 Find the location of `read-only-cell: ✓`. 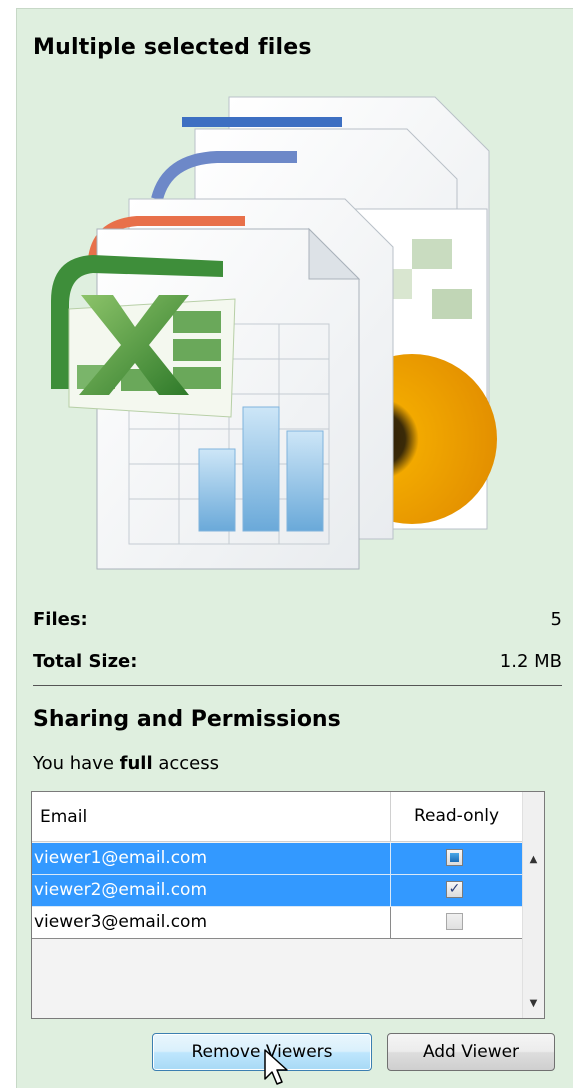

read-only-cell: ✓ is located at coordinates (456, 890).